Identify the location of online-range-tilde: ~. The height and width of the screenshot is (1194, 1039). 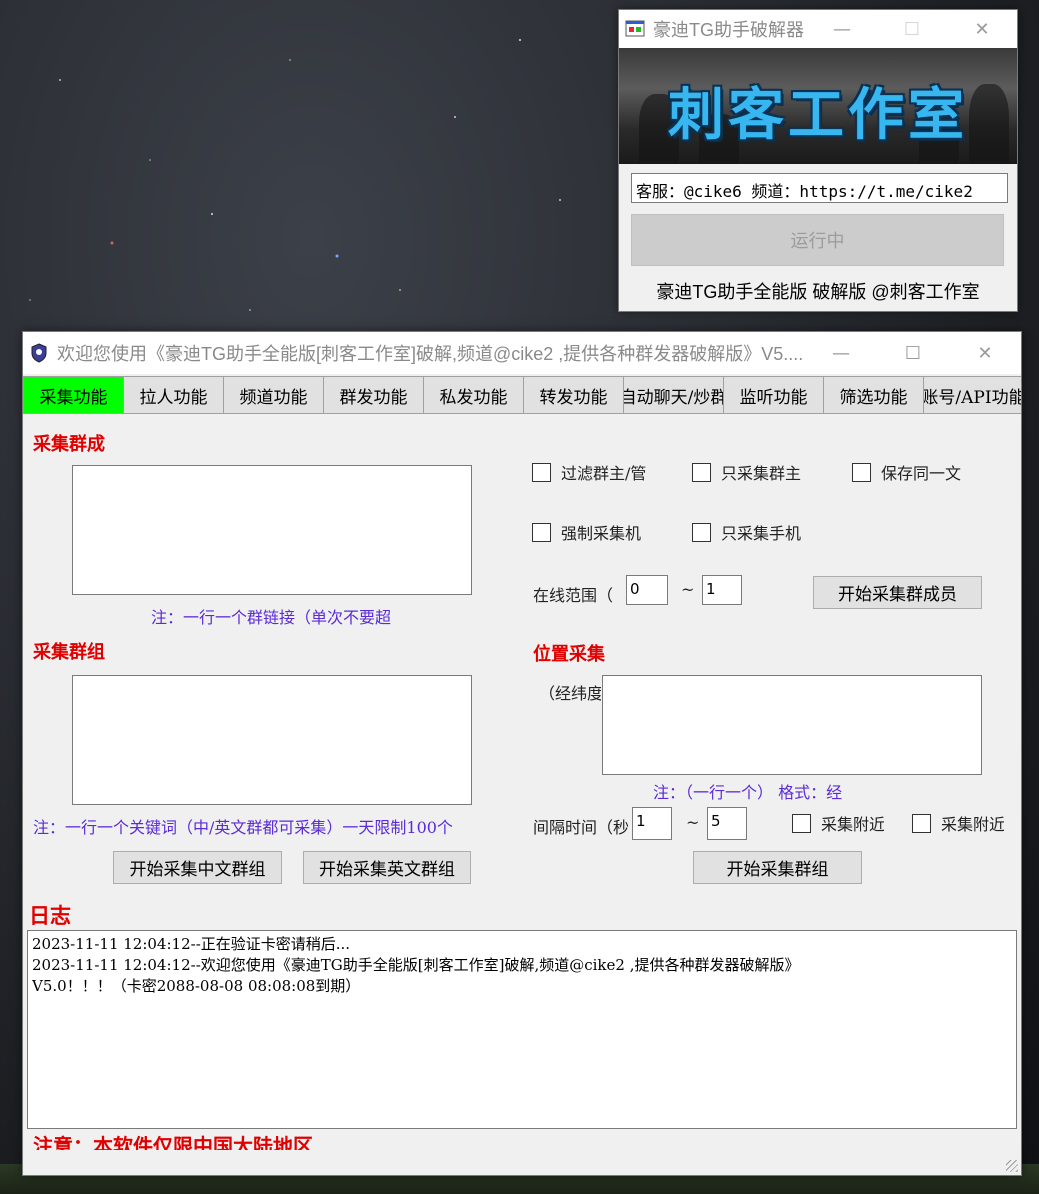
(688, 589).